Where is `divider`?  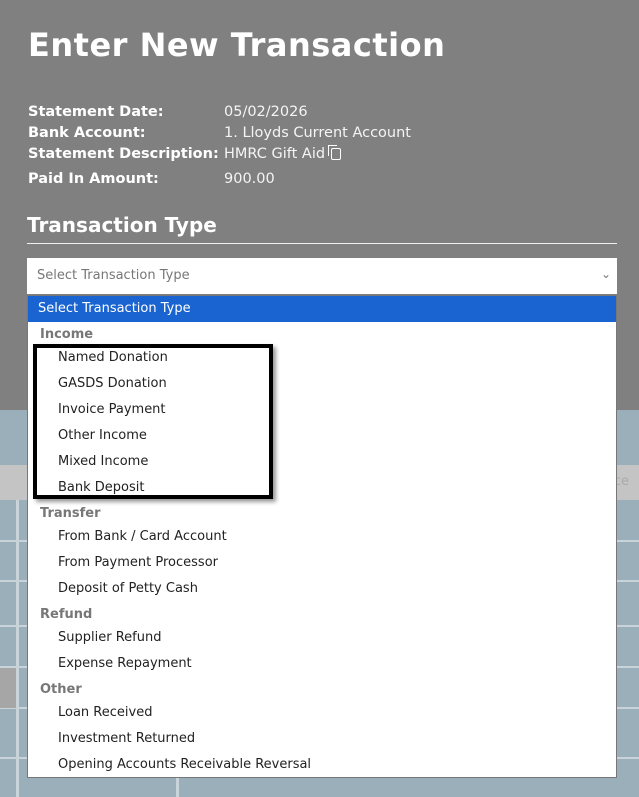 divider is located at coordinates (322, 243).